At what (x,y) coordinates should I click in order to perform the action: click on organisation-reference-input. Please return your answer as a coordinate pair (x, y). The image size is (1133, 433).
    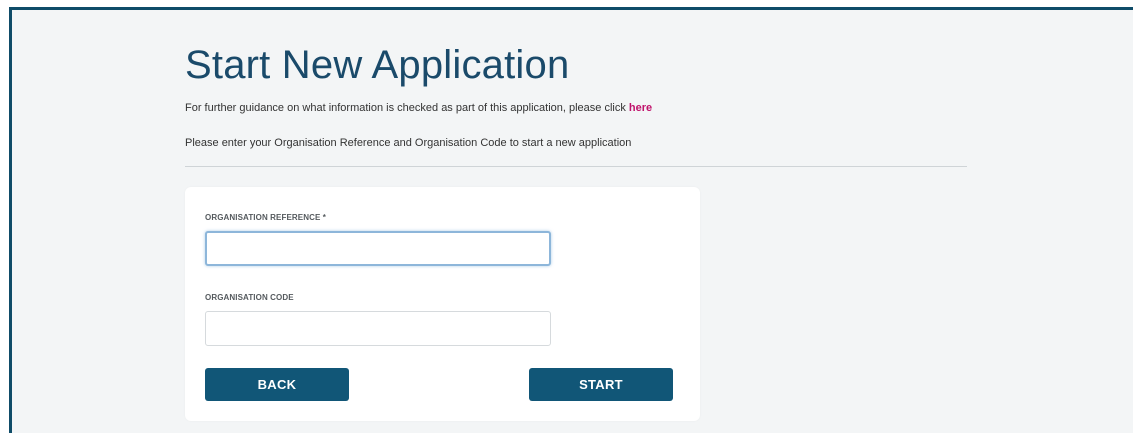
    Looking at the image, I should click on (378, 248).